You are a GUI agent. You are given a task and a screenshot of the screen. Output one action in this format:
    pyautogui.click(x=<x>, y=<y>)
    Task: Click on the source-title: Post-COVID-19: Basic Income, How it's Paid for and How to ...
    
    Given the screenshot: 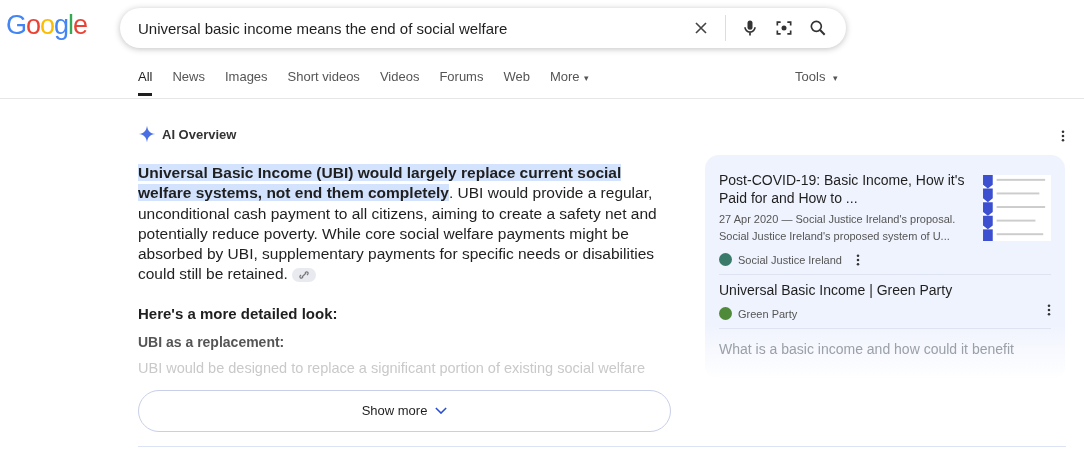 What is the action you would take?
    pyautogui.click(x=846, y=189)
    